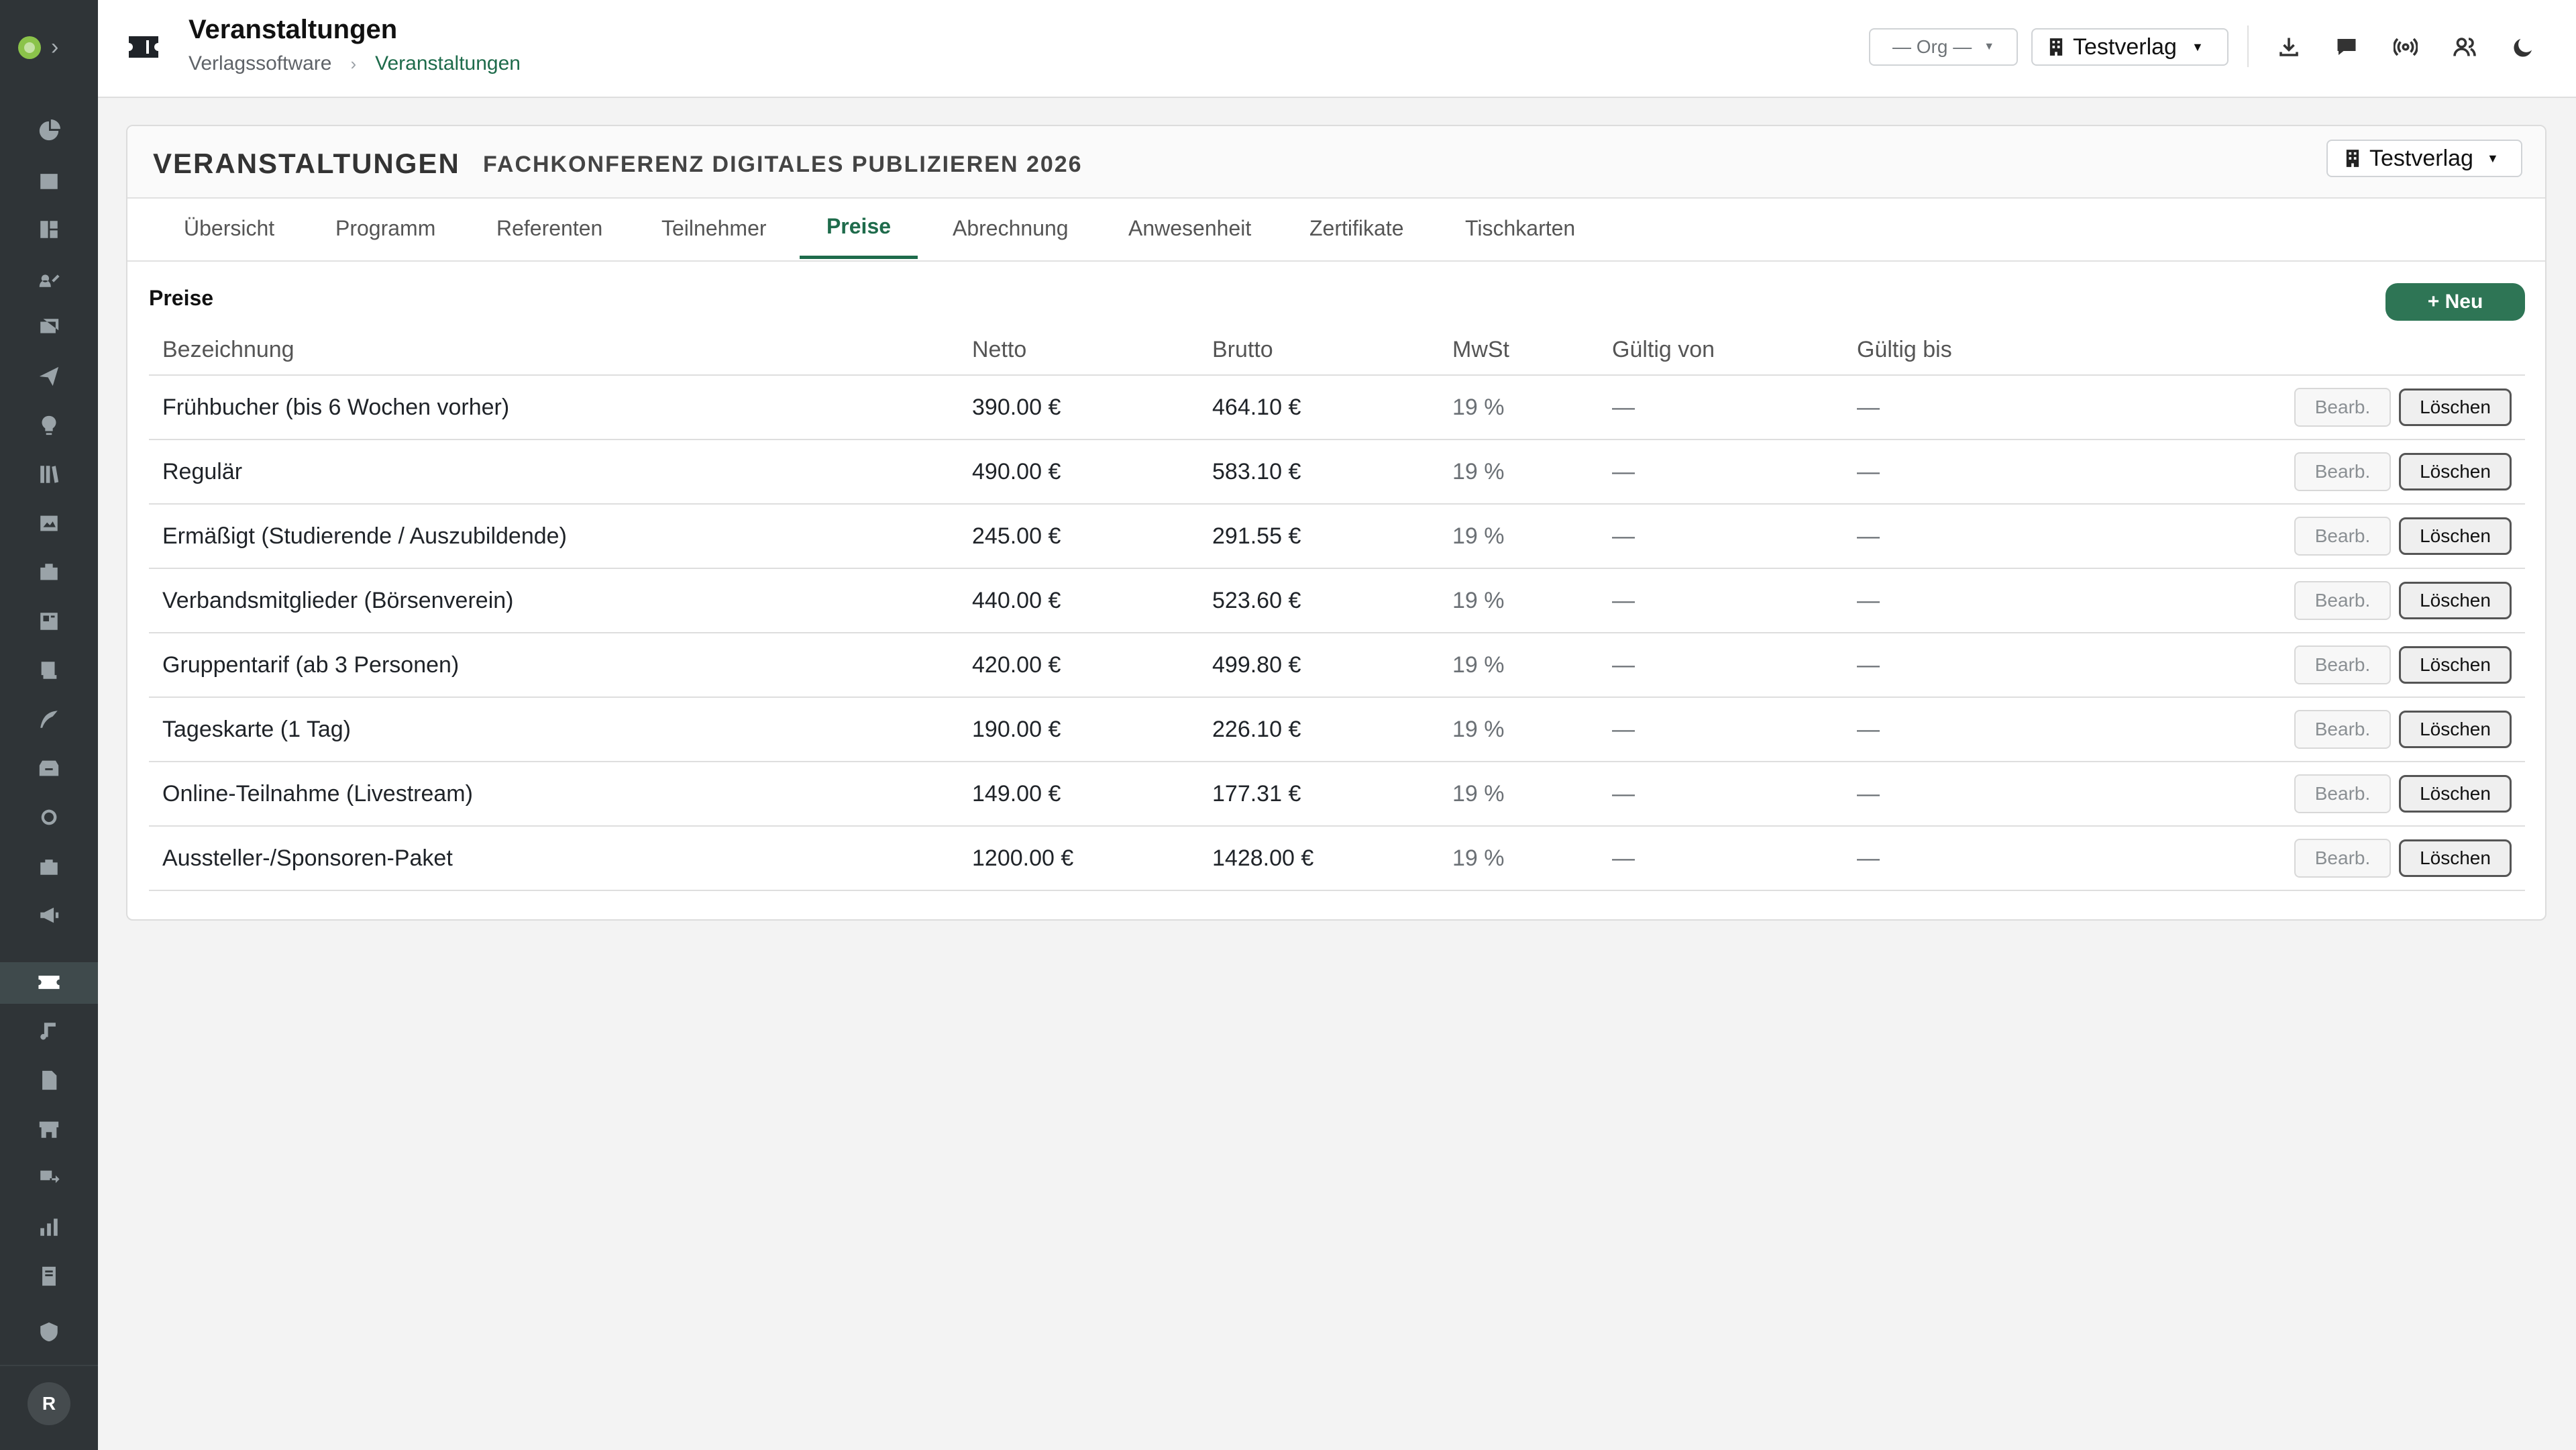 The height and width of the screenshot is (1450, 2576). I want to click on bag-icon, so click(49, 866).